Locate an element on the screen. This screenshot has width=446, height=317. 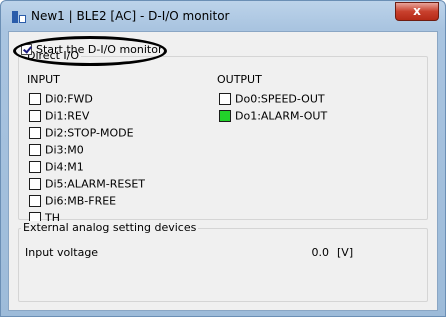
output-indicator-active is located at coordinates (225, 116).